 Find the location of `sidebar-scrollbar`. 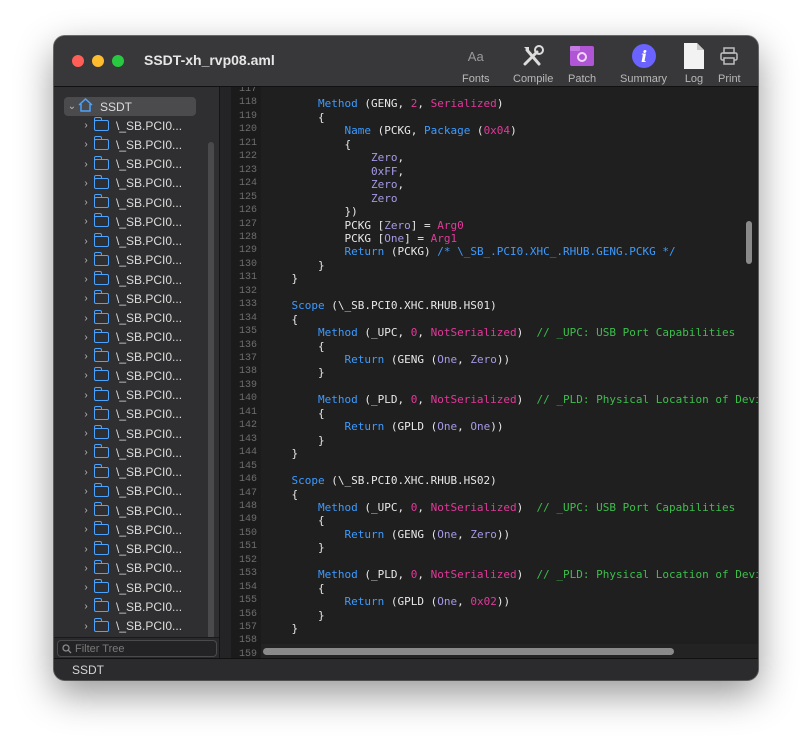

sidebar-scrollbar is located at coordinates (211, 389).